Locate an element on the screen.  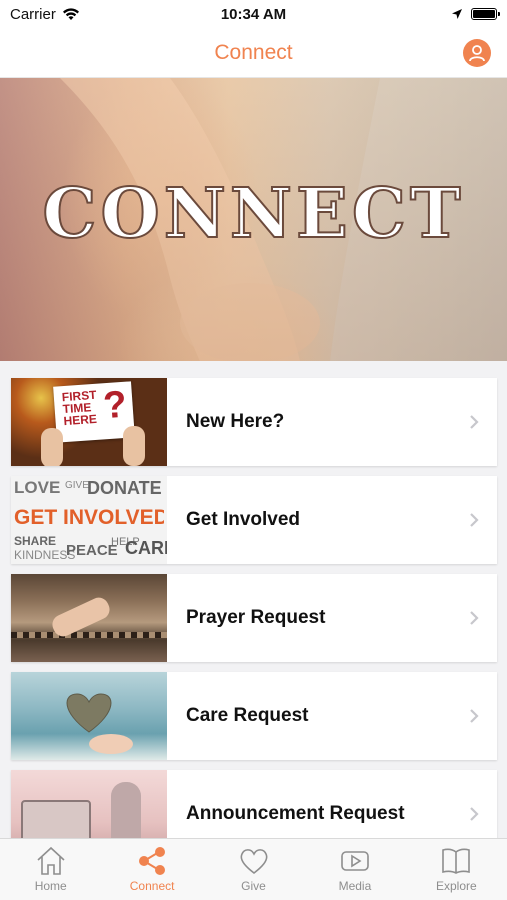
tab-explore: Explore is located at coordinates (456, 869).